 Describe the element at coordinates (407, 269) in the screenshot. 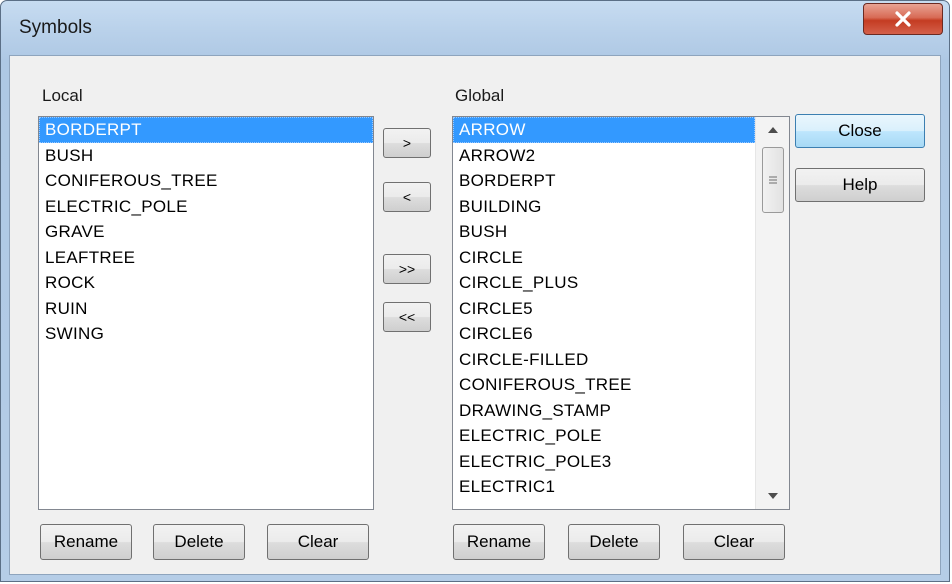

I see `add-all-button: >>` at that location.